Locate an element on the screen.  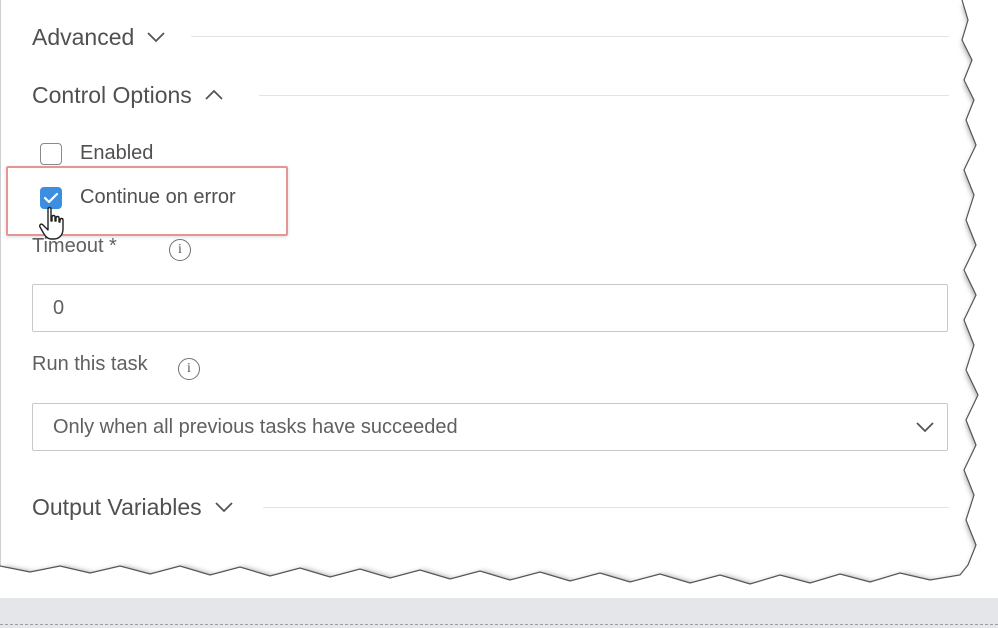
enabled-checkbox-row: Enabled is located at coordinates (96, 153).